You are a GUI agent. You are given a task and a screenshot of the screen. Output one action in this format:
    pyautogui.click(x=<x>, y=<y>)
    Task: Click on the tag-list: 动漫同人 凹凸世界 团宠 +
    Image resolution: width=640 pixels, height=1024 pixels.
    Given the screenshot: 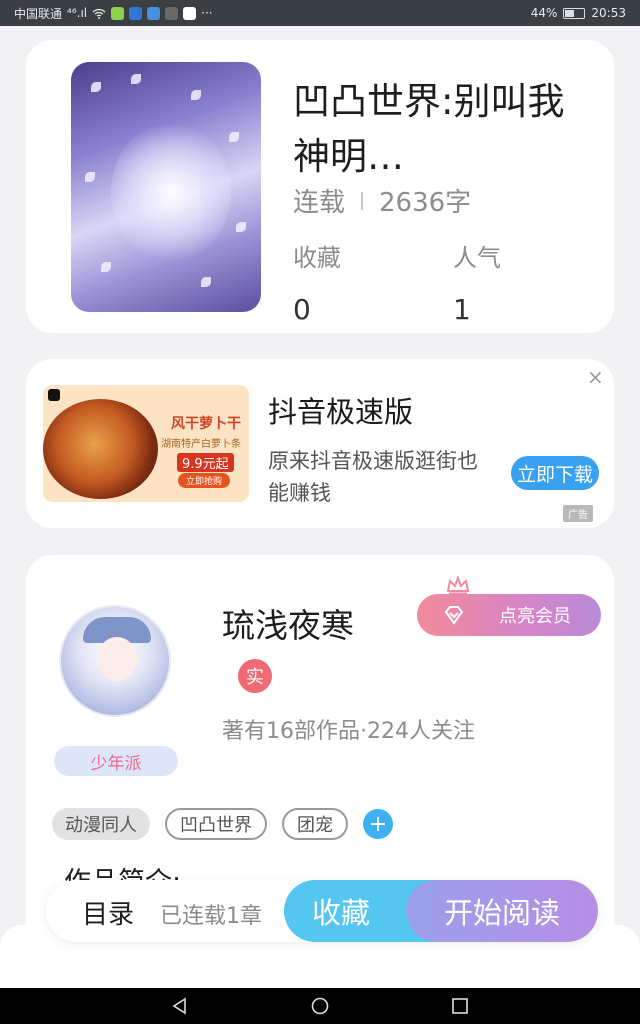 What is the action you would take?
    pyautogui.click(x=222, y=824)
    